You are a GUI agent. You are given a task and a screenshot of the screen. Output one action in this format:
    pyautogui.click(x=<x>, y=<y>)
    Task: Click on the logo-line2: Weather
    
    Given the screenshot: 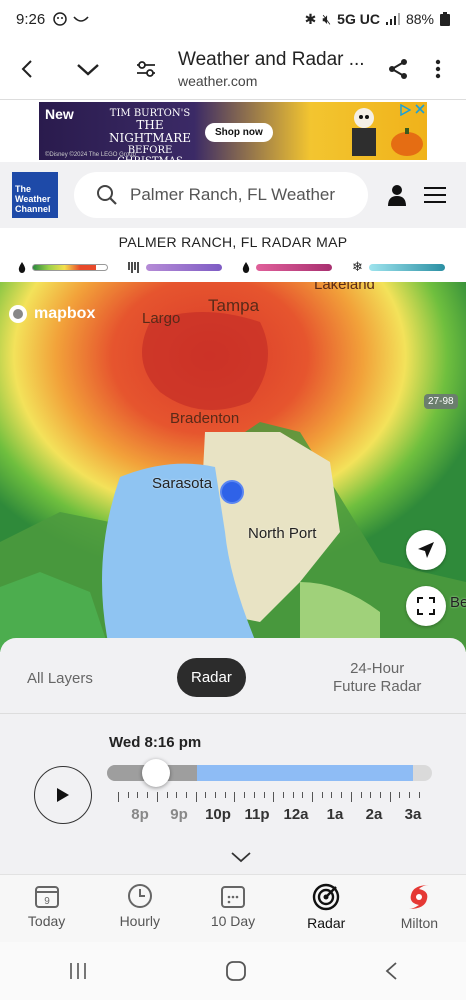 What is the action you would take?
    pyautogui.click(x=33, y=199)
    